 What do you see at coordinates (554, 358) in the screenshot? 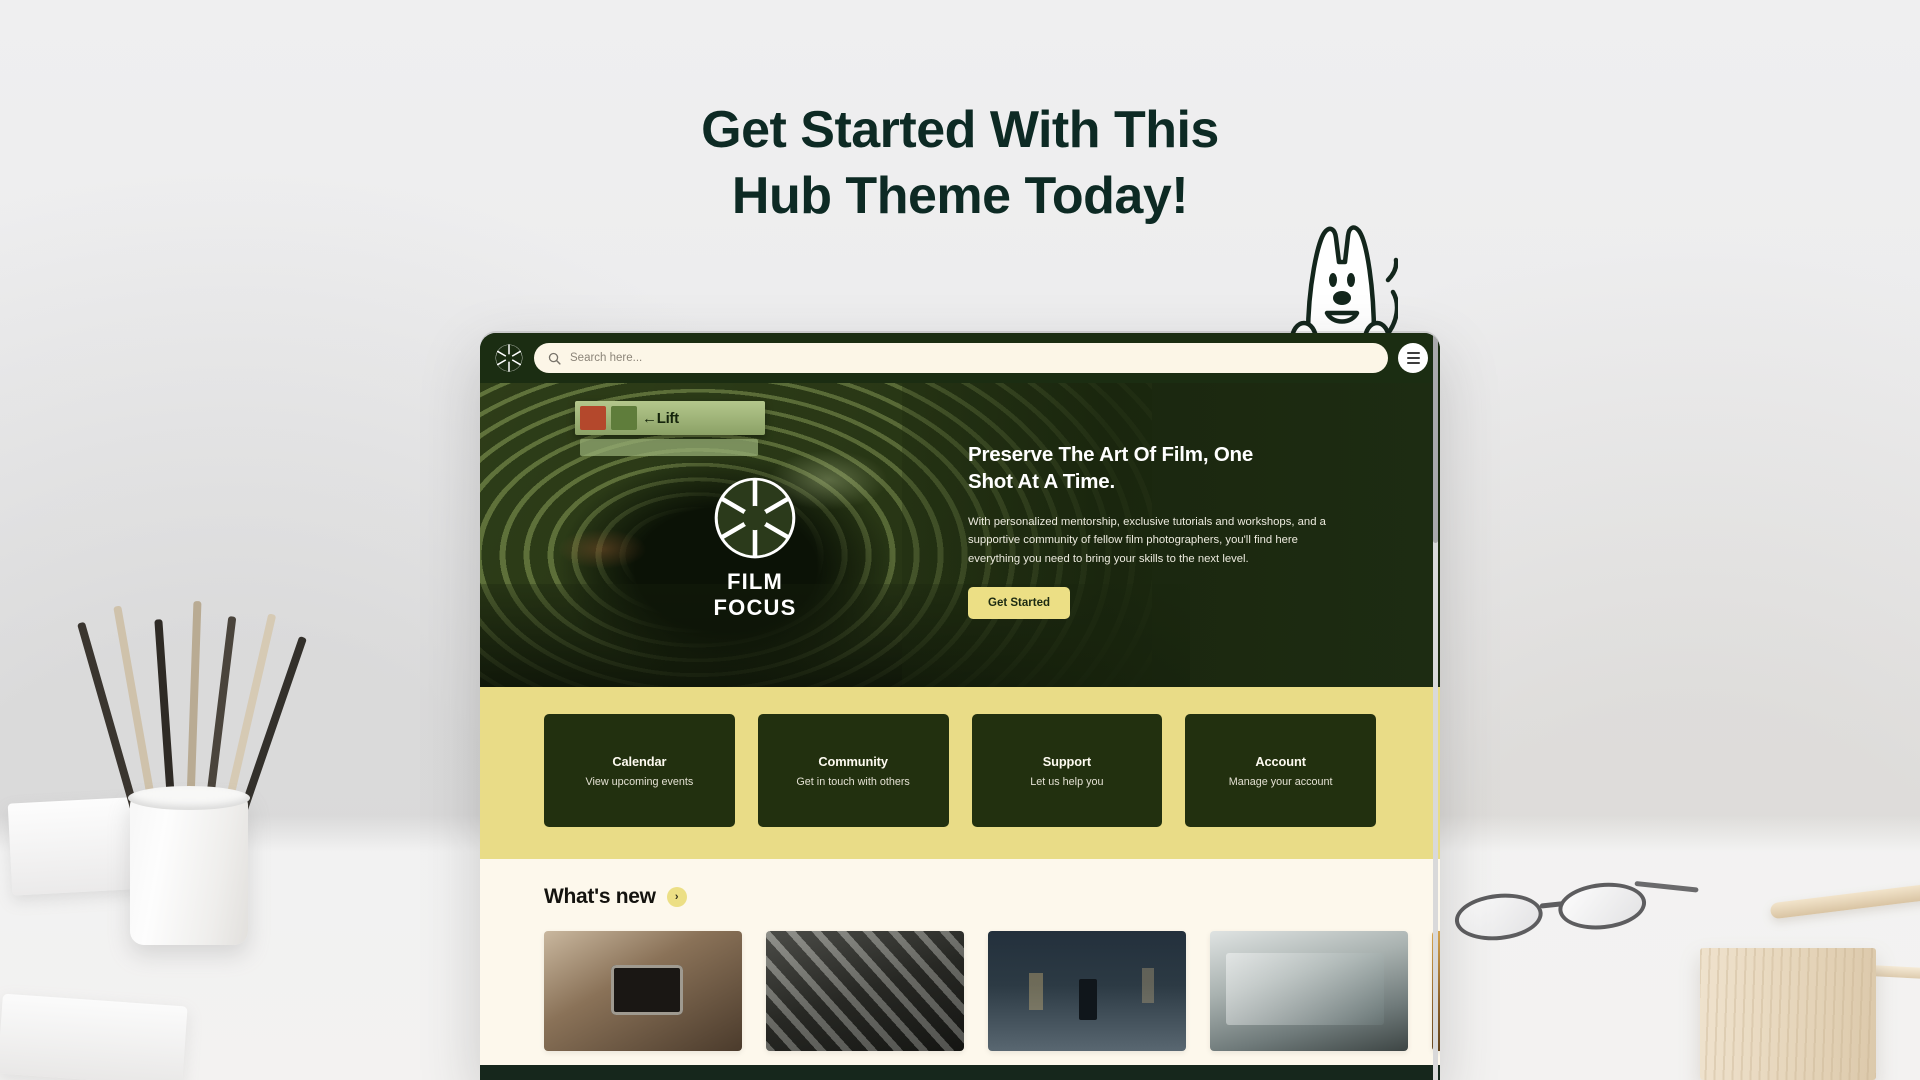
I see `search-icon` at bounding box center [554, 358].